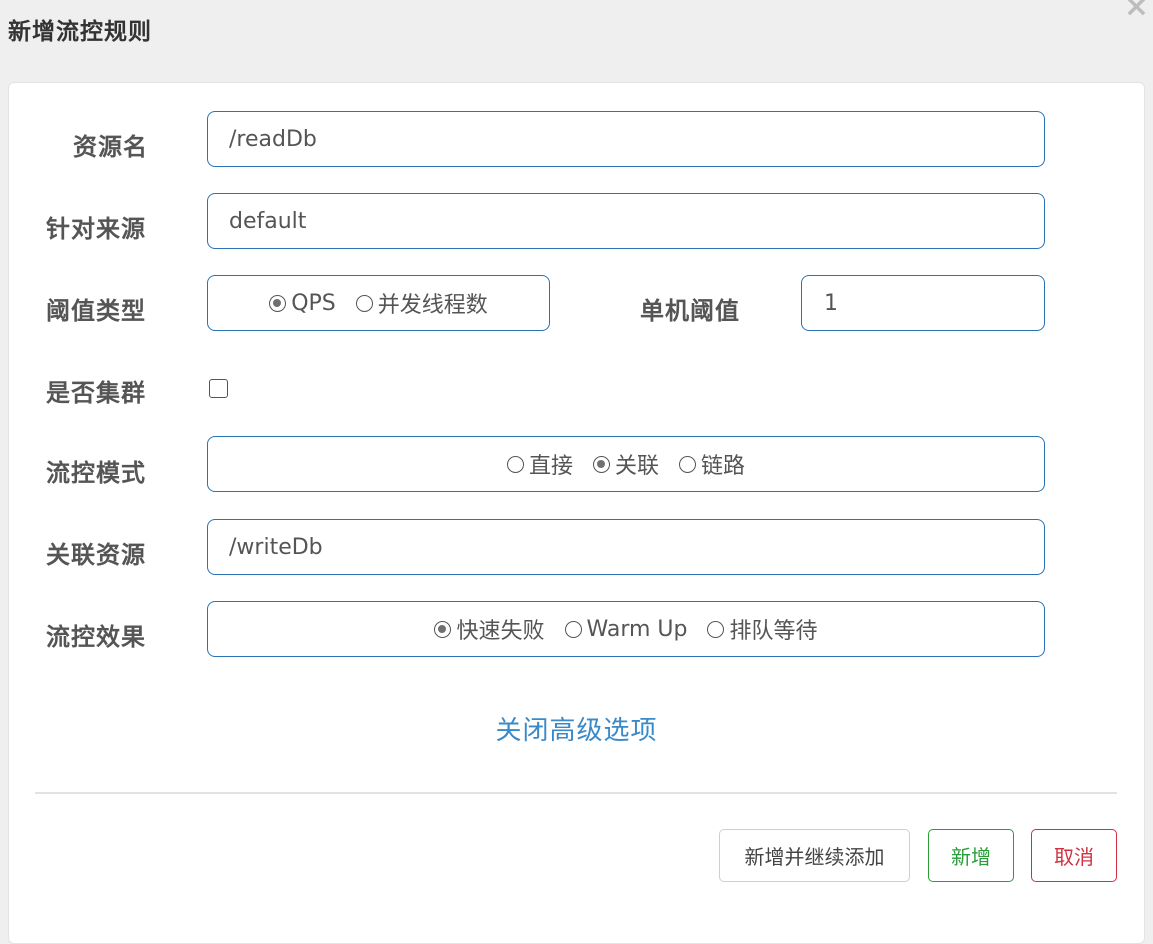  Describe the element at coordinates (96, 473) in the screenshot. I see `control-mode-label: 流控模式` at that location.